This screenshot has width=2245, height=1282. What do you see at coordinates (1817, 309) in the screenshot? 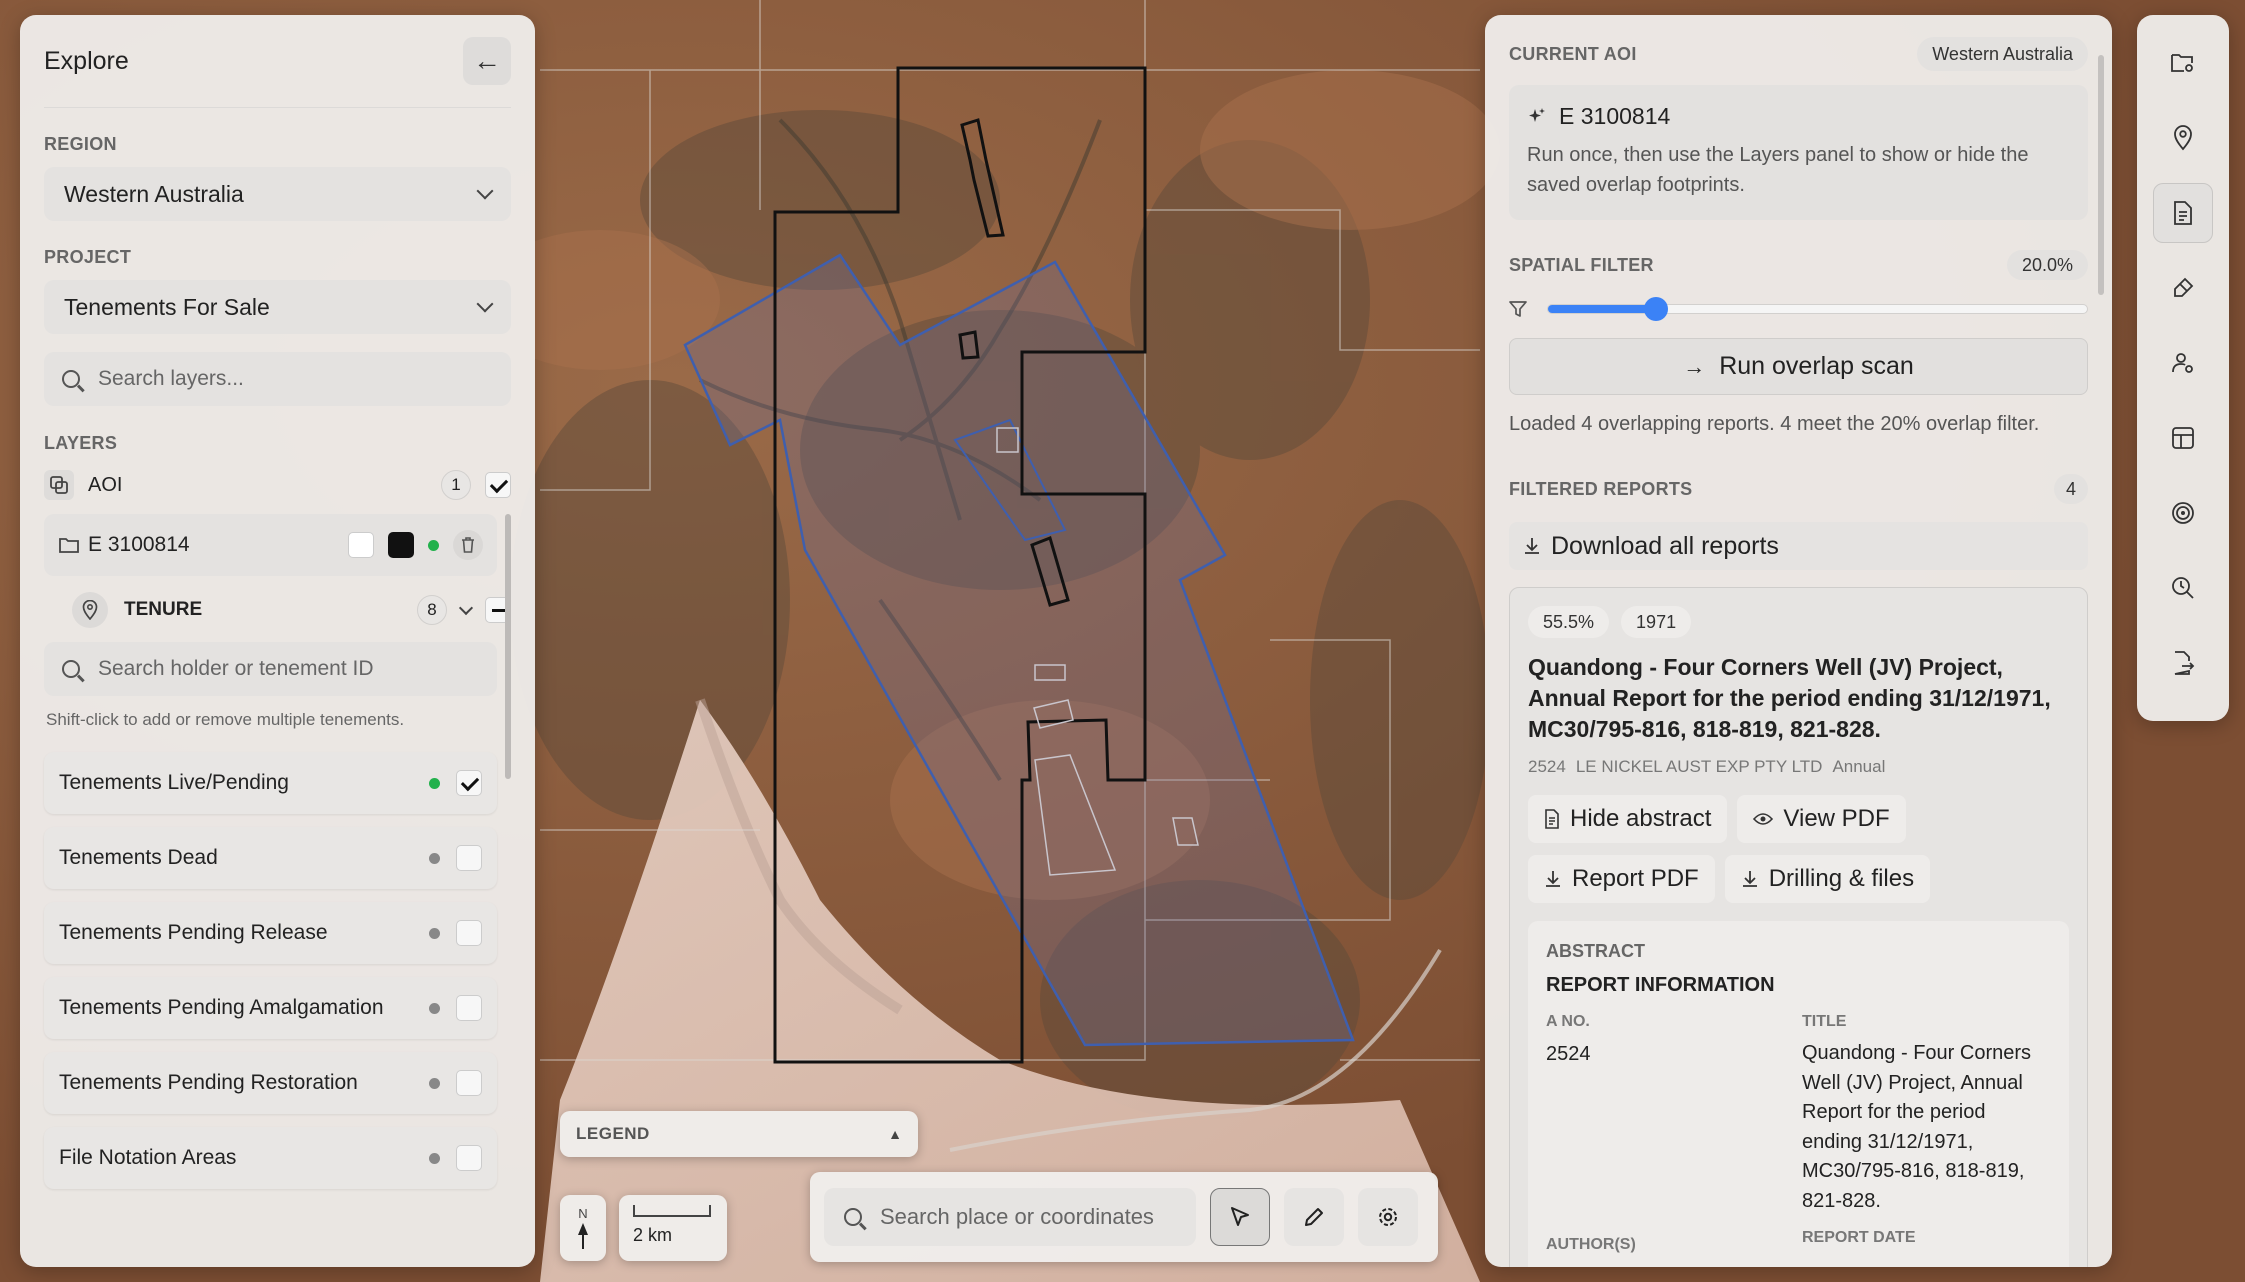
I see `spatial-filter-slider` at bounding box center [1817, 309].